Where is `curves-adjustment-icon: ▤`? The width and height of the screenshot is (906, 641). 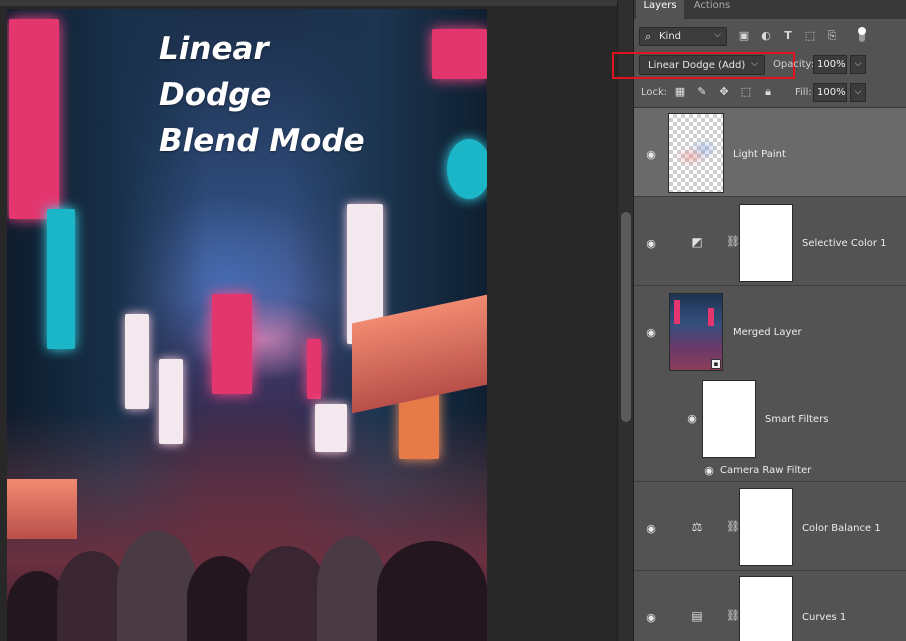
curves-adjustment-icon: ▤ is located at coordinates (697, 616).